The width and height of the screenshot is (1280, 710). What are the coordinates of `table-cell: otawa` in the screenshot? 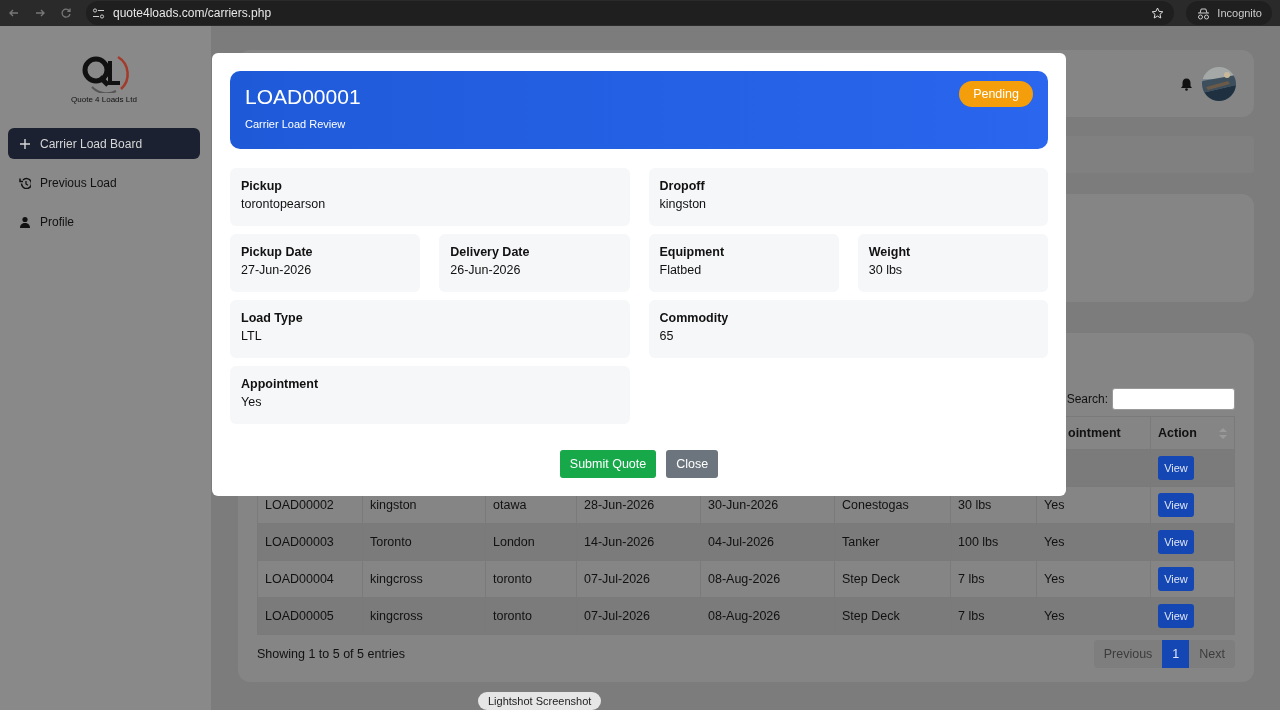 It's located at (510, 505).